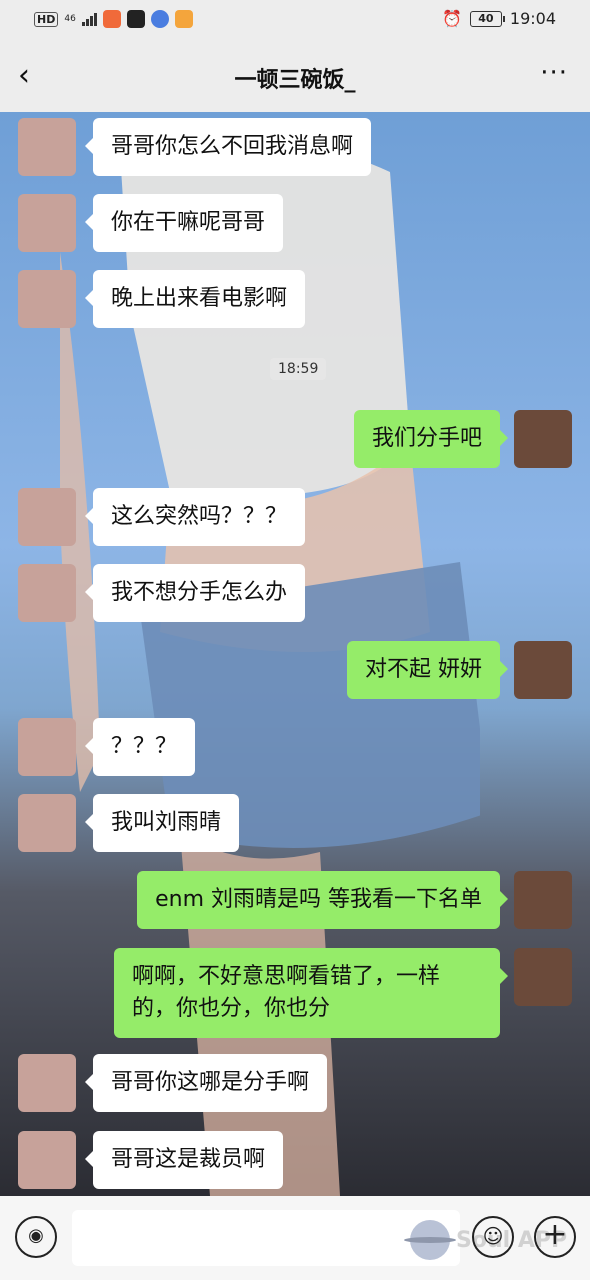  I want to click on input-bar: ◉ Soul APP ☺ +, so click(295, 1238).